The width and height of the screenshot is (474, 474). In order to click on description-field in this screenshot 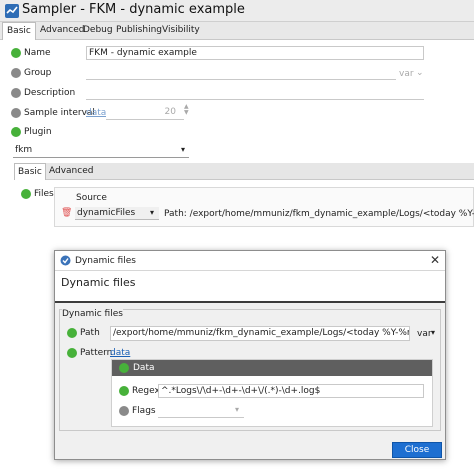, I will do `click(255, 93)`.